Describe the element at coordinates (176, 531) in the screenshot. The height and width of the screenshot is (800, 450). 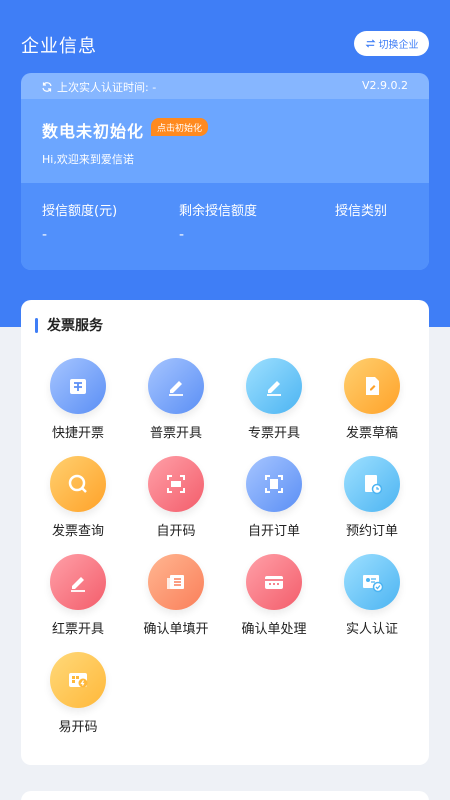
I see `service-label: 自开码` at that location.